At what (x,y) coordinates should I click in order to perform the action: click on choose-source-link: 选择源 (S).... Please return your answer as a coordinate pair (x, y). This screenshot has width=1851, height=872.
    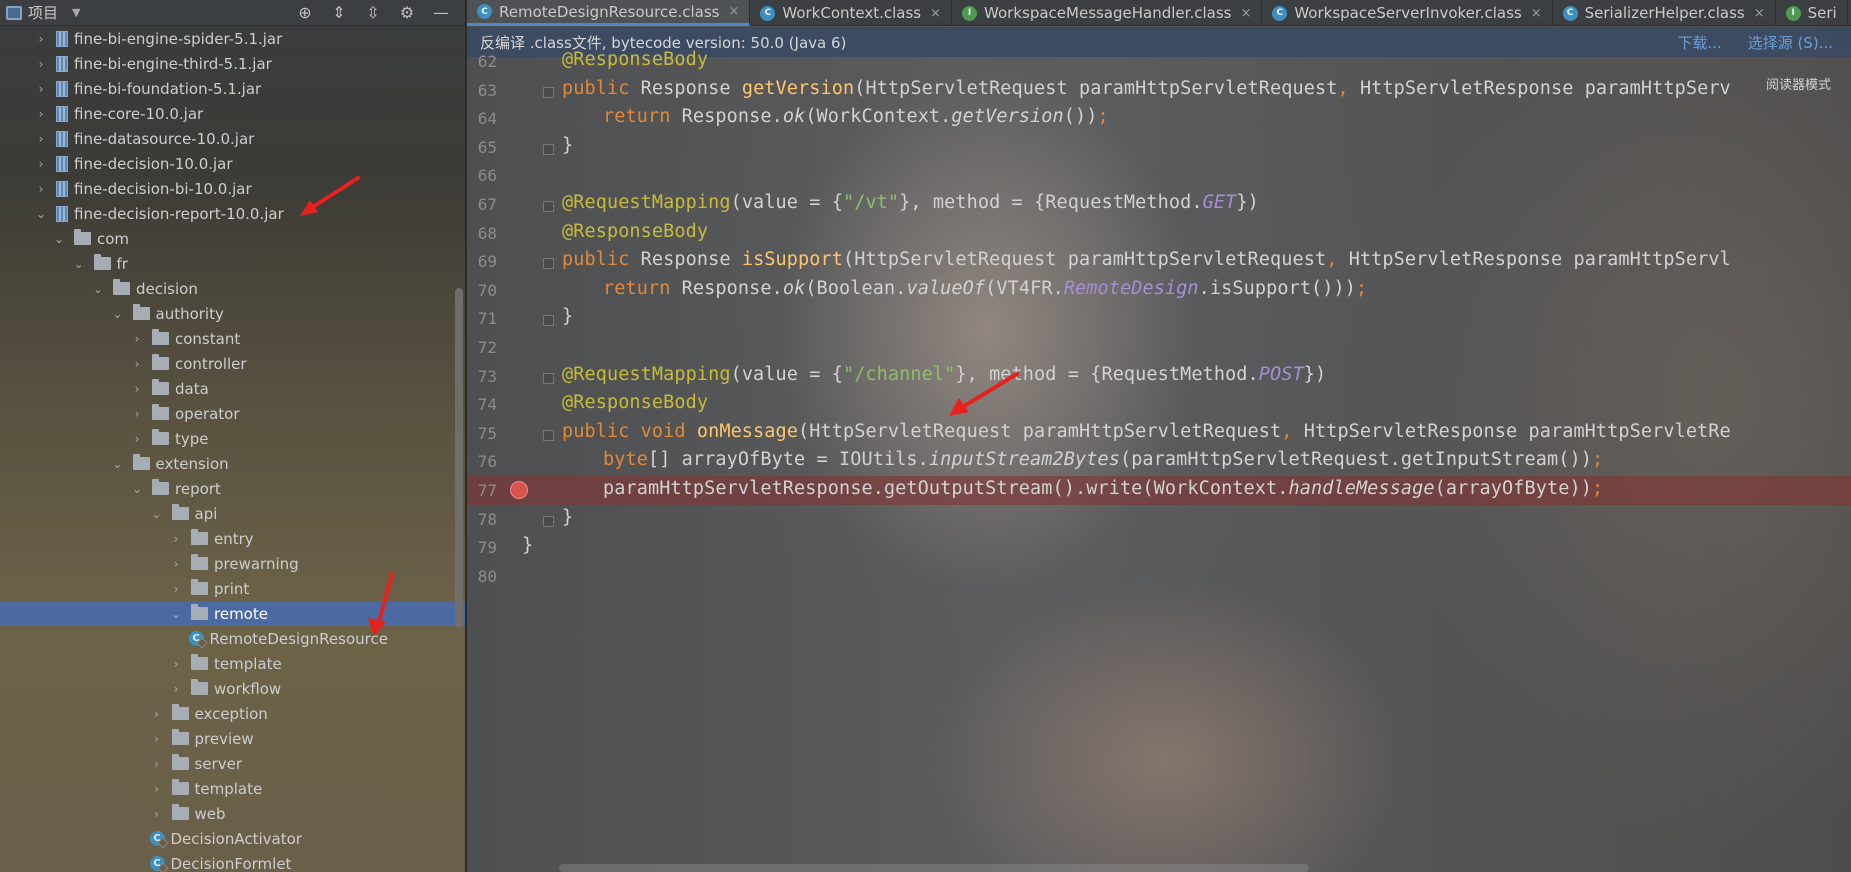
    Looking at the image, I should click on (1790, 42).